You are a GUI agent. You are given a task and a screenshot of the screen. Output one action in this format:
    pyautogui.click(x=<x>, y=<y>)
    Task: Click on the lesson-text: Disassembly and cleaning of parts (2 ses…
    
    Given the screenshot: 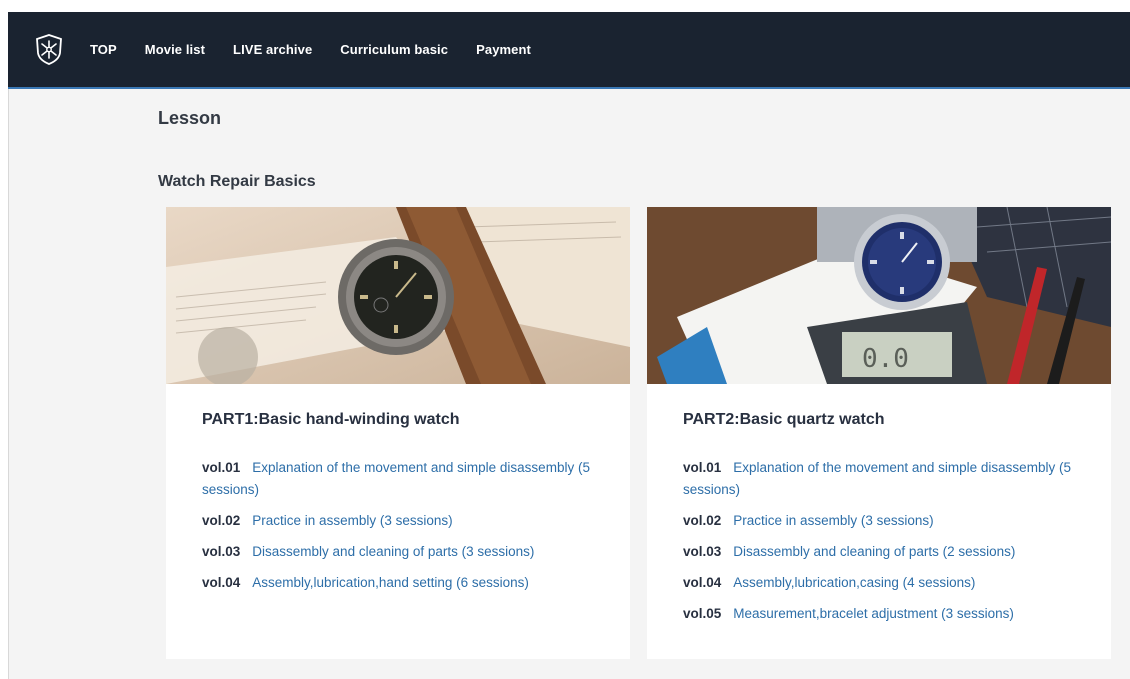 What is the action you would take?
    pyautogui.click(x=874, y=551)
    